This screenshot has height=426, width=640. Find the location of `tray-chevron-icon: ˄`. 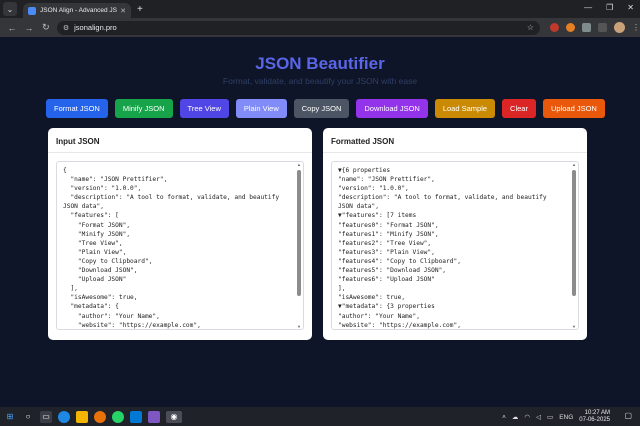

tray-chevron-icon: ˄ is located at coordinates (504, 417).